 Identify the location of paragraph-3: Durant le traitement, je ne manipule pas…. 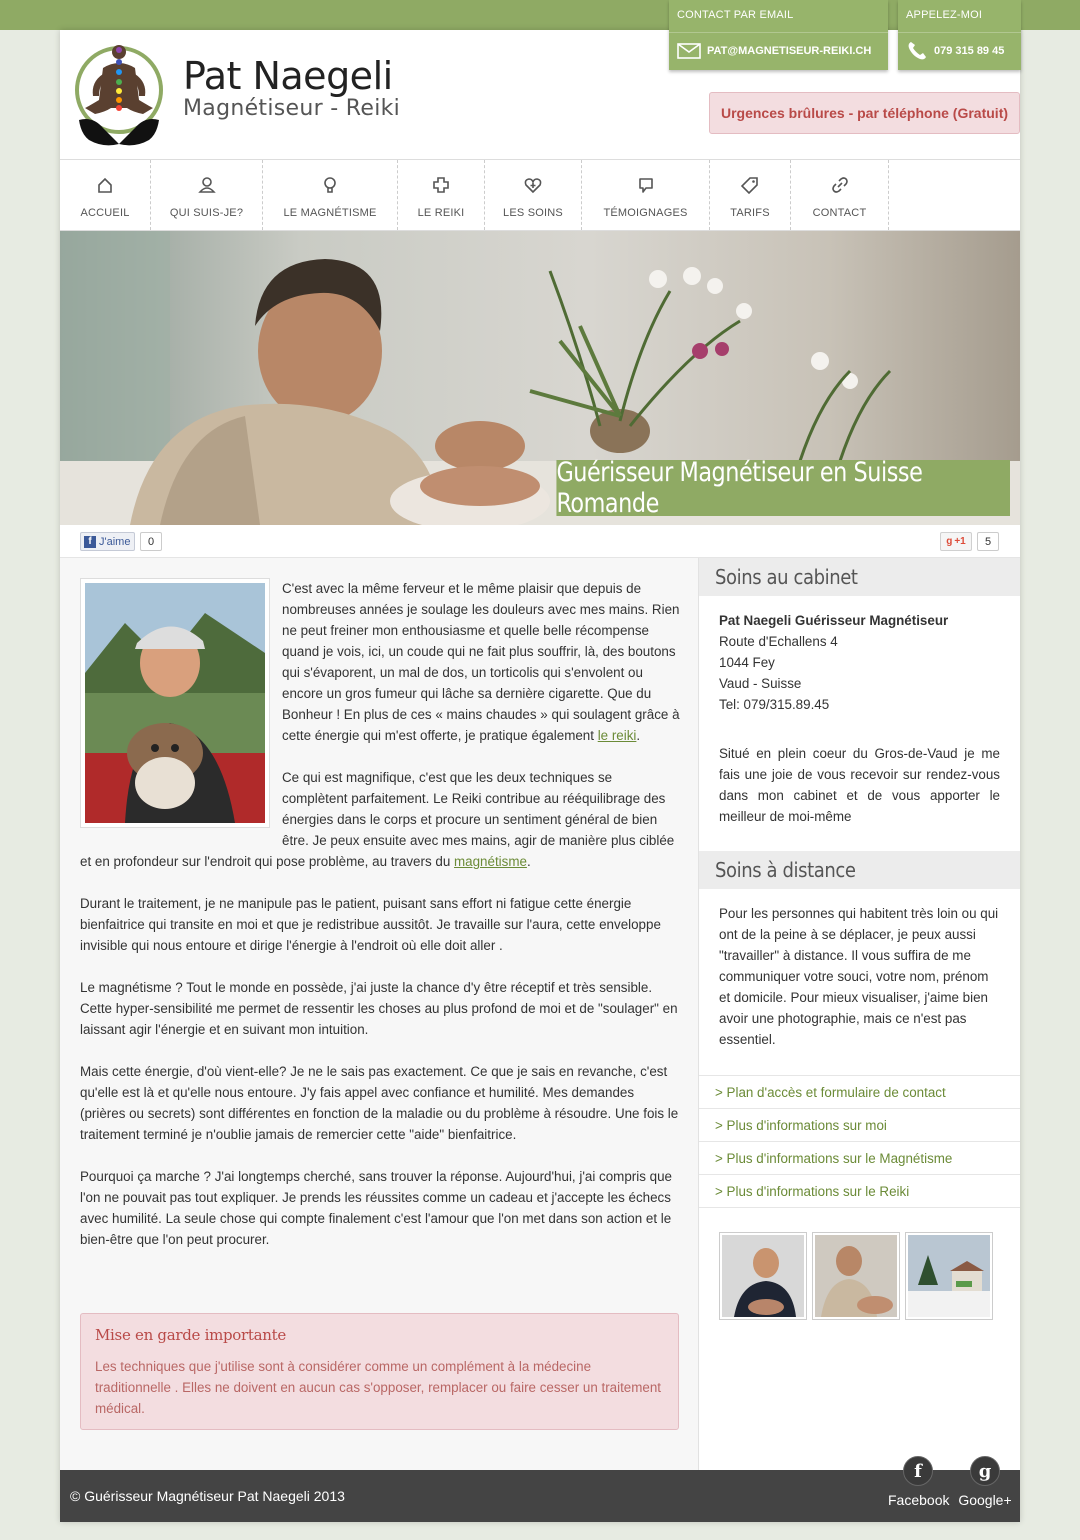
(370, 924).